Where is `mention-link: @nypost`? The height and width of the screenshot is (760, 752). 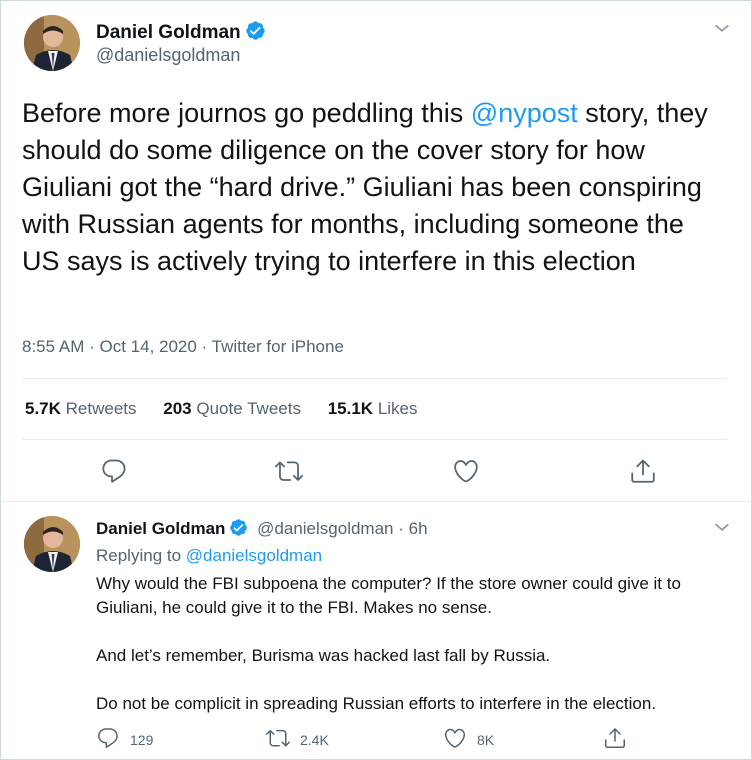
mention-link: @nypost is located at coordinates (524, 113).